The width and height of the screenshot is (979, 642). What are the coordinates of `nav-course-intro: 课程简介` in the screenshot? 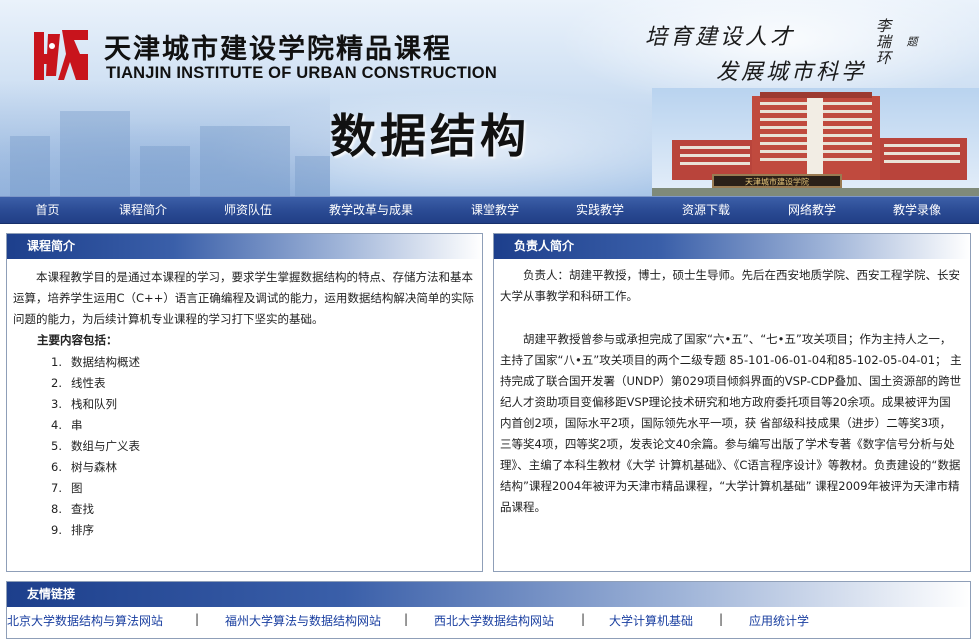 It's located at (143, 210).